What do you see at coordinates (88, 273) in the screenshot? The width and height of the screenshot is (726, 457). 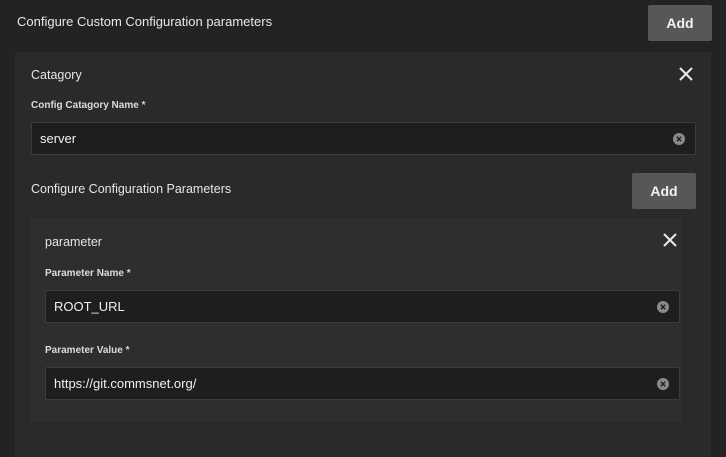 I see `parameter-name-label: Parameter Name *` at bounding box center [88, 273].